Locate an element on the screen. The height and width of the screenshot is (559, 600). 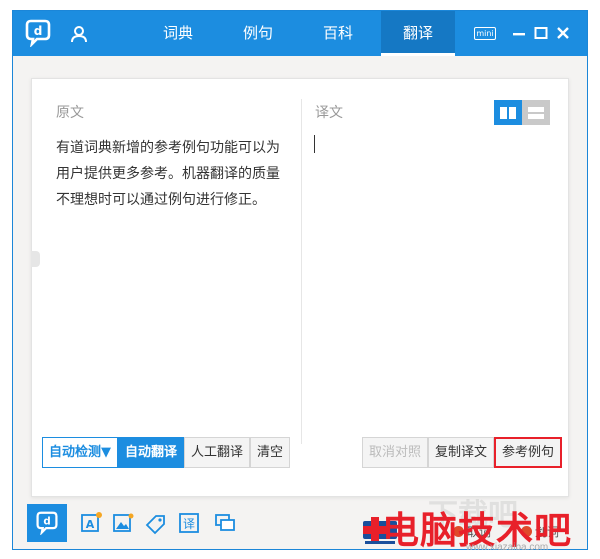
clear-button: 清空 is located at coordinates (270, 452).